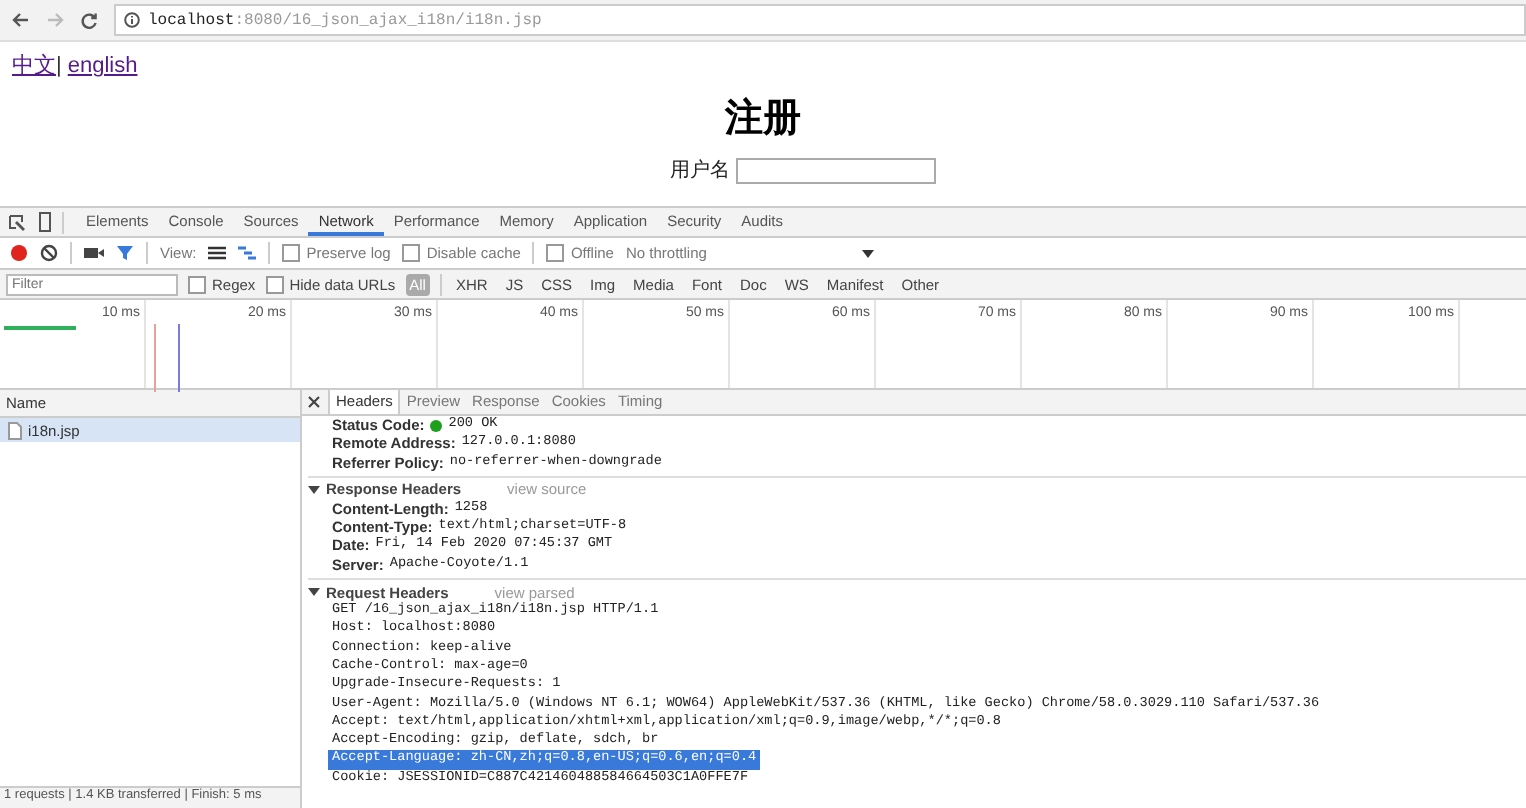 This screenshot has width=1526, height=808. What do you see at coordinates (102, 66) in the screenshot?
I see `language-link: english` at bounding box center [102, 66].